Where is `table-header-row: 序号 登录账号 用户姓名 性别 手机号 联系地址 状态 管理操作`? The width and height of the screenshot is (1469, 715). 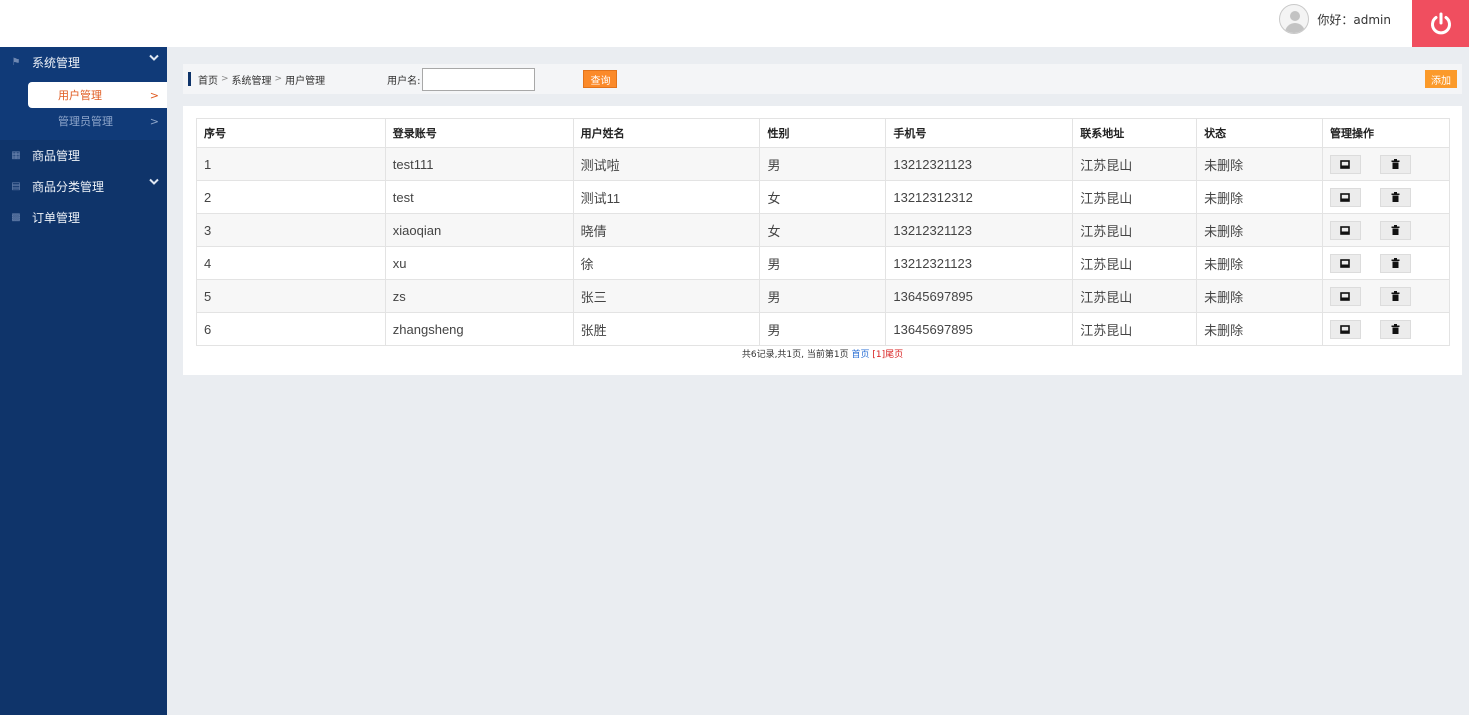
table-header-row: 序号 登录账号 用户姓名 性别 手机号 联系地址 状态 管理操作 is located at coordinates (823, 133).